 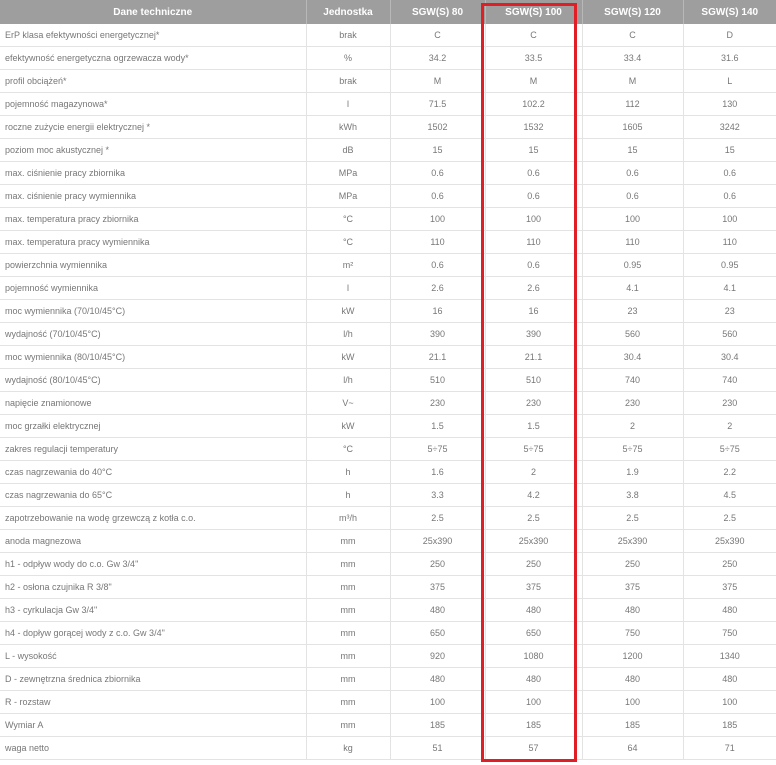 I want to click on value-cell-sgw-100: 110, so click(x=534, y=242).